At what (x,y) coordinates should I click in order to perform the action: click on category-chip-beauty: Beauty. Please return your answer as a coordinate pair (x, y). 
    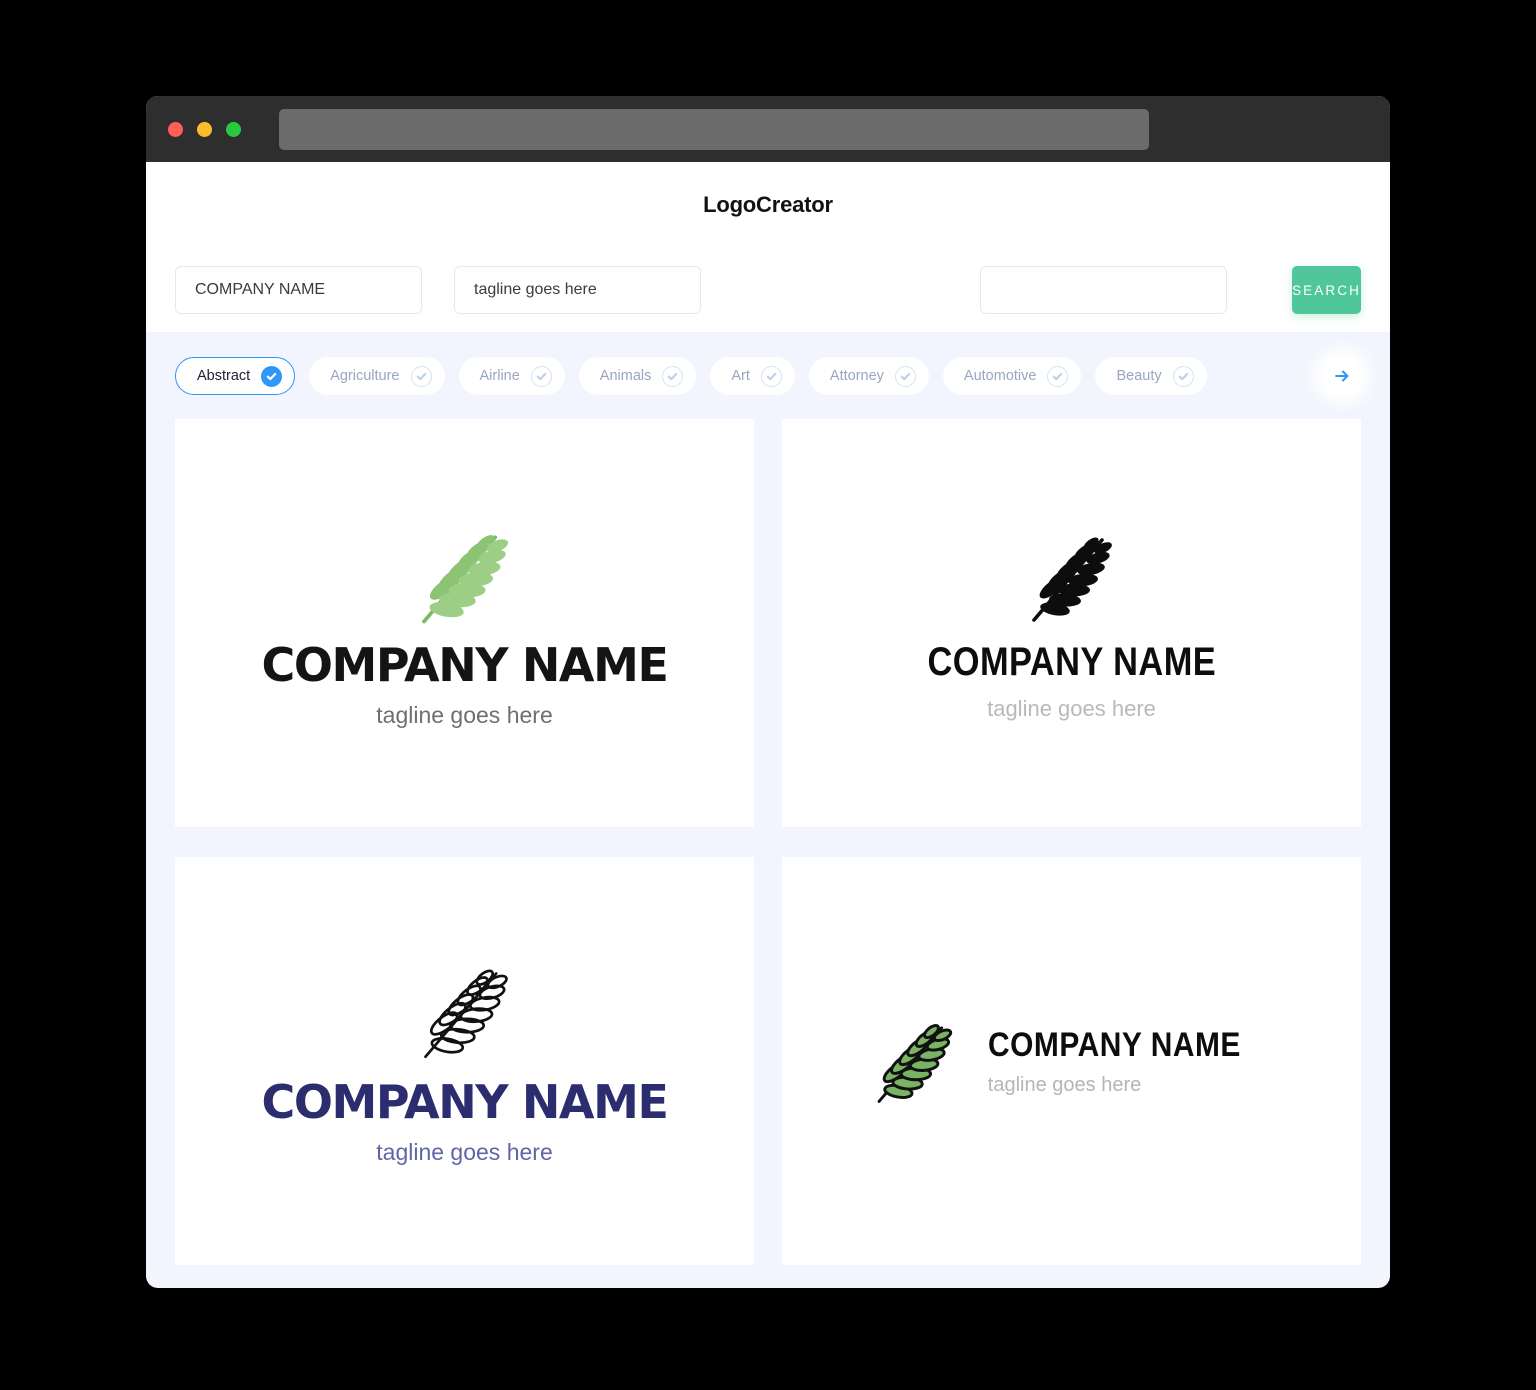
    Looking at the image, I should click on (1151, 376).